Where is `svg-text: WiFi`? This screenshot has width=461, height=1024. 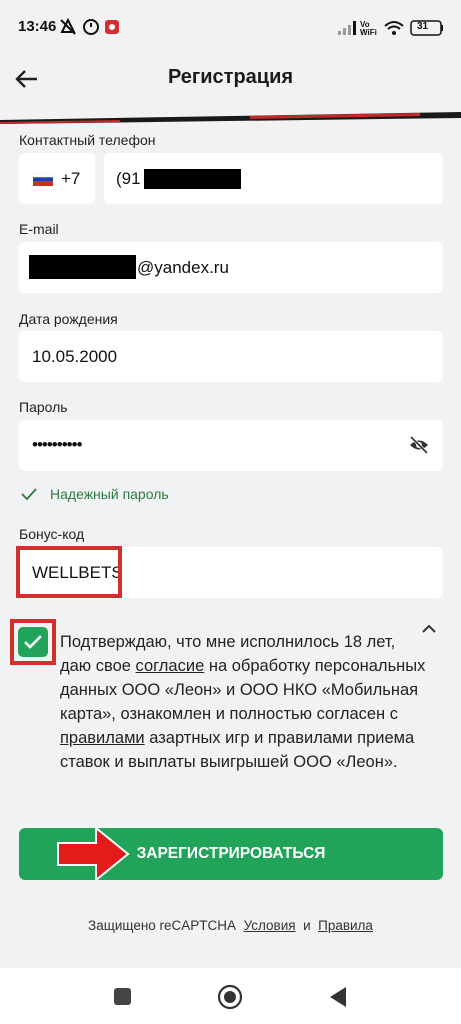 svg-text: WiFi is located at coordinates (368, 32).